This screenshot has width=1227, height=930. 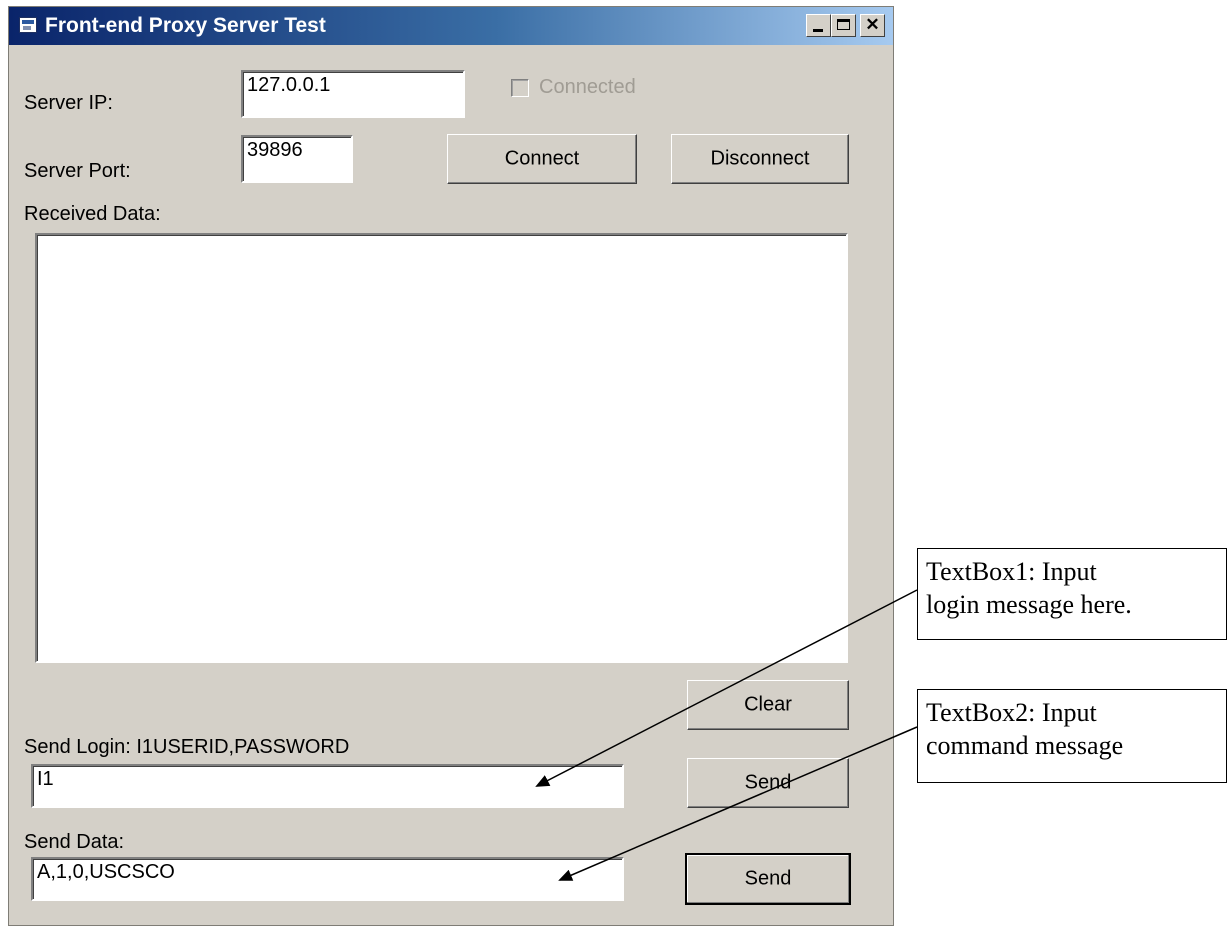 What do you see at coordinates (726, 688) in the screenshot?
I see `arrow-to-login-input` at bounding box center [726, 688].